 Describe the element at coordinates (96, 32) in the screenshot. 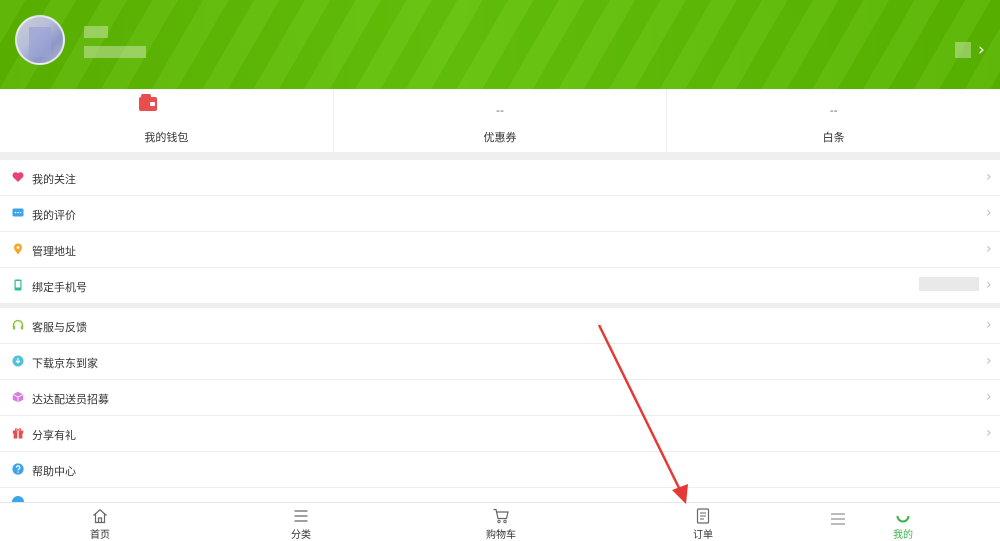

I see `username-blurred` at that location.